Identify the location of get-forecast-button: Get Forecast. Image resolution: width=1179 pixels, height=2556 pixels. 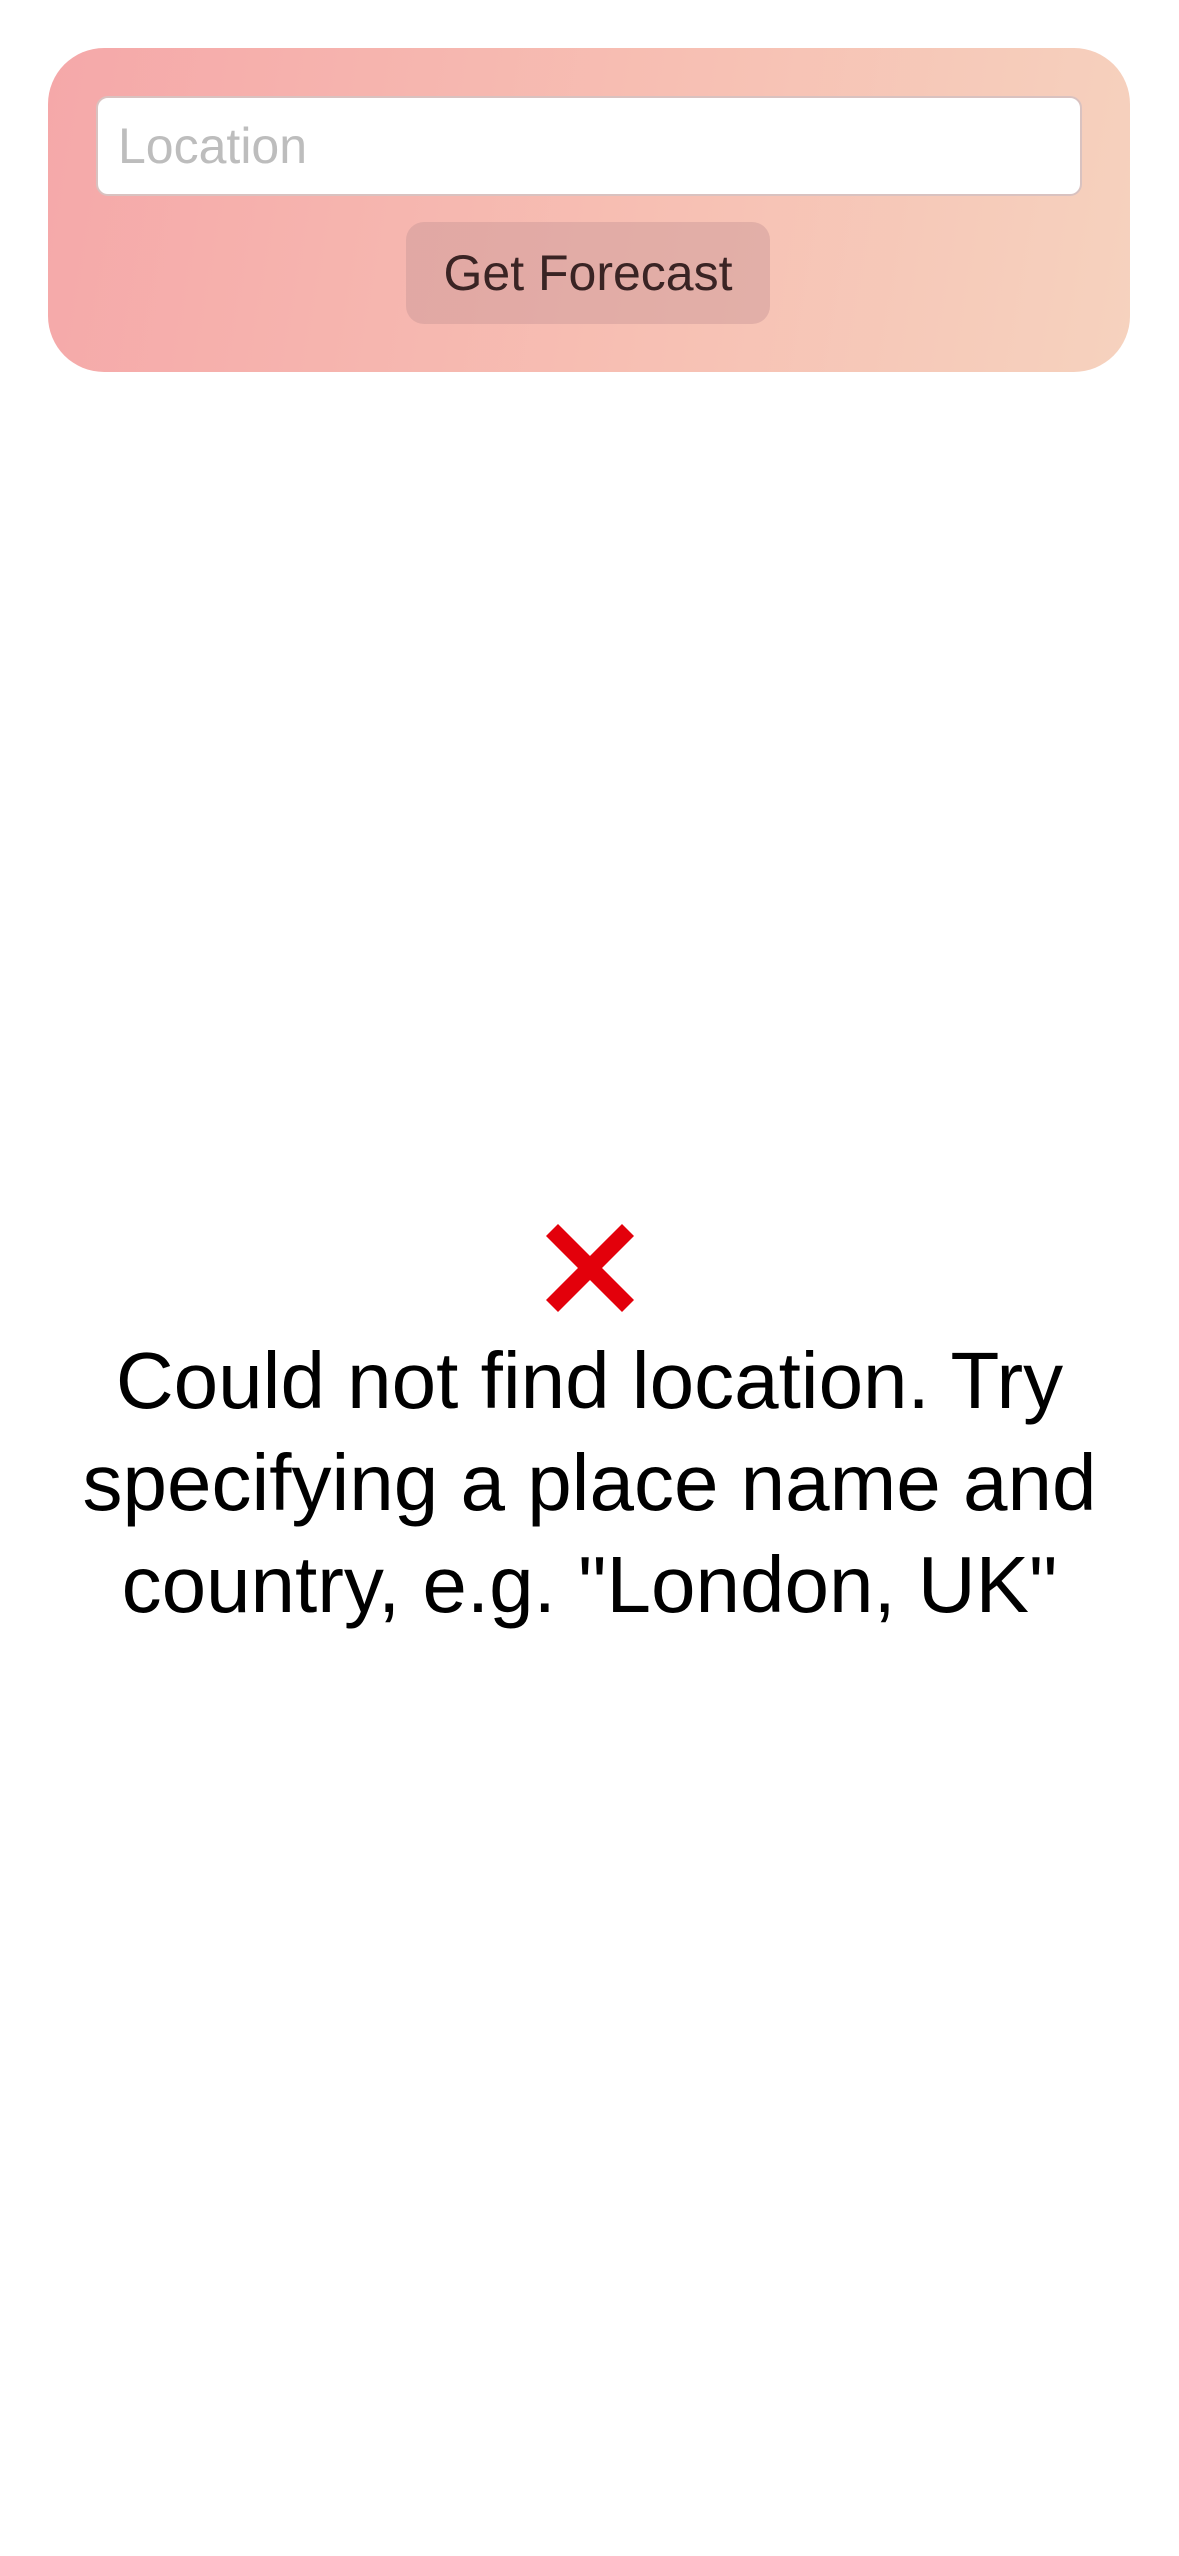
(588, 273).